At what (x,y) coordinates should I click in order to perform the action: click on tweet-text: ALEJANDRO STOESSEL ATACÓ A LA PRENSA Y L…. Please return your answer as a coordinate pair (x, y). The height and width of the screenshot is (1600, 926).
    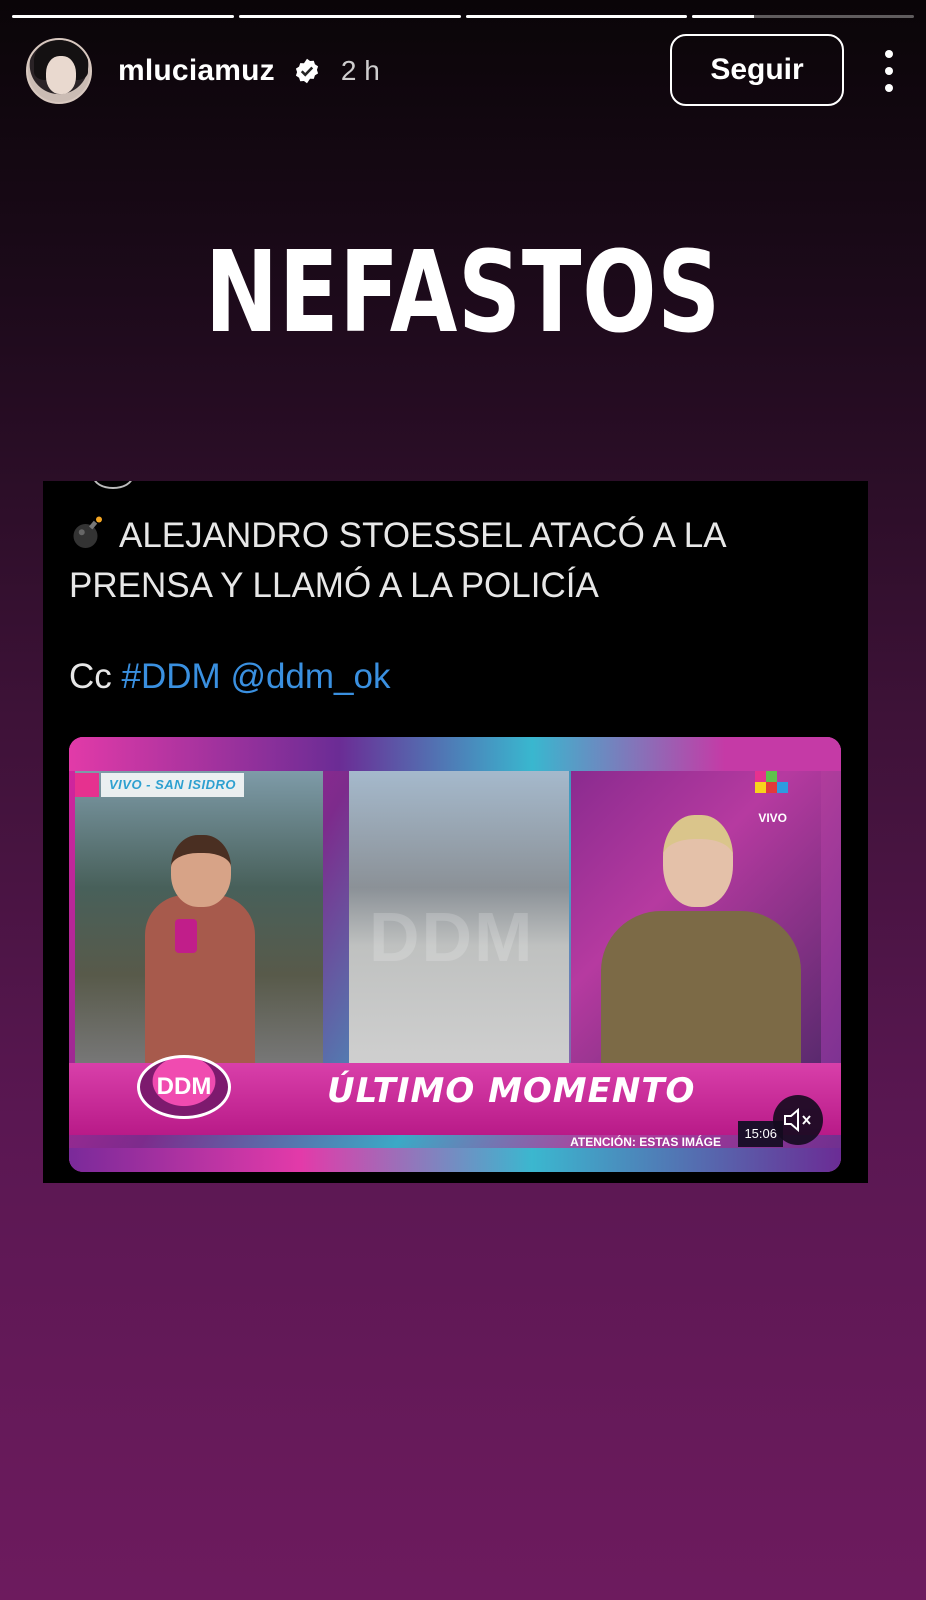
    Looking at the image, I should click on (449, 561).